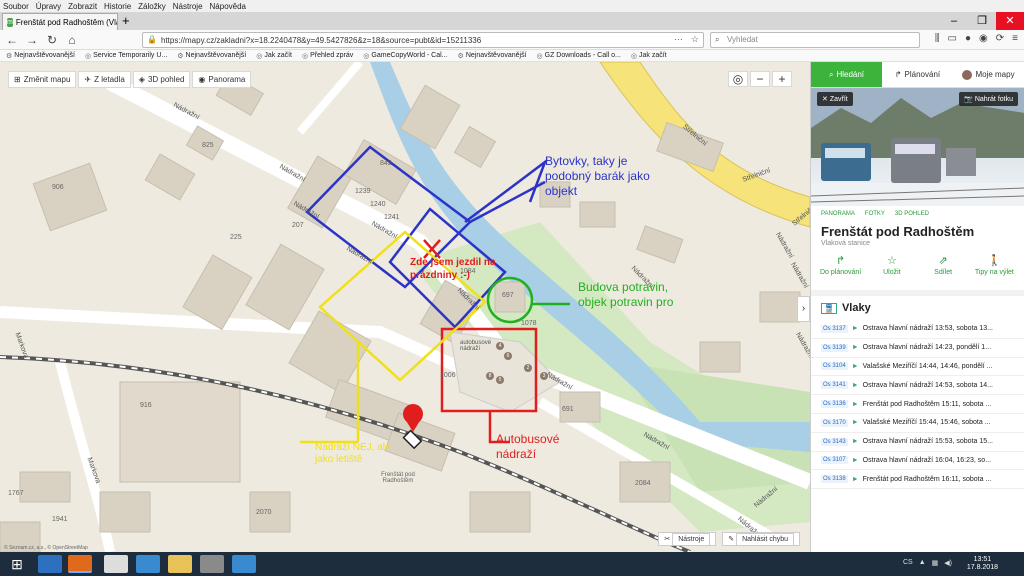 The width and height of the screenshot is (1024, 576). I want to click on photos-link: FOTKY, so click(875, 214).